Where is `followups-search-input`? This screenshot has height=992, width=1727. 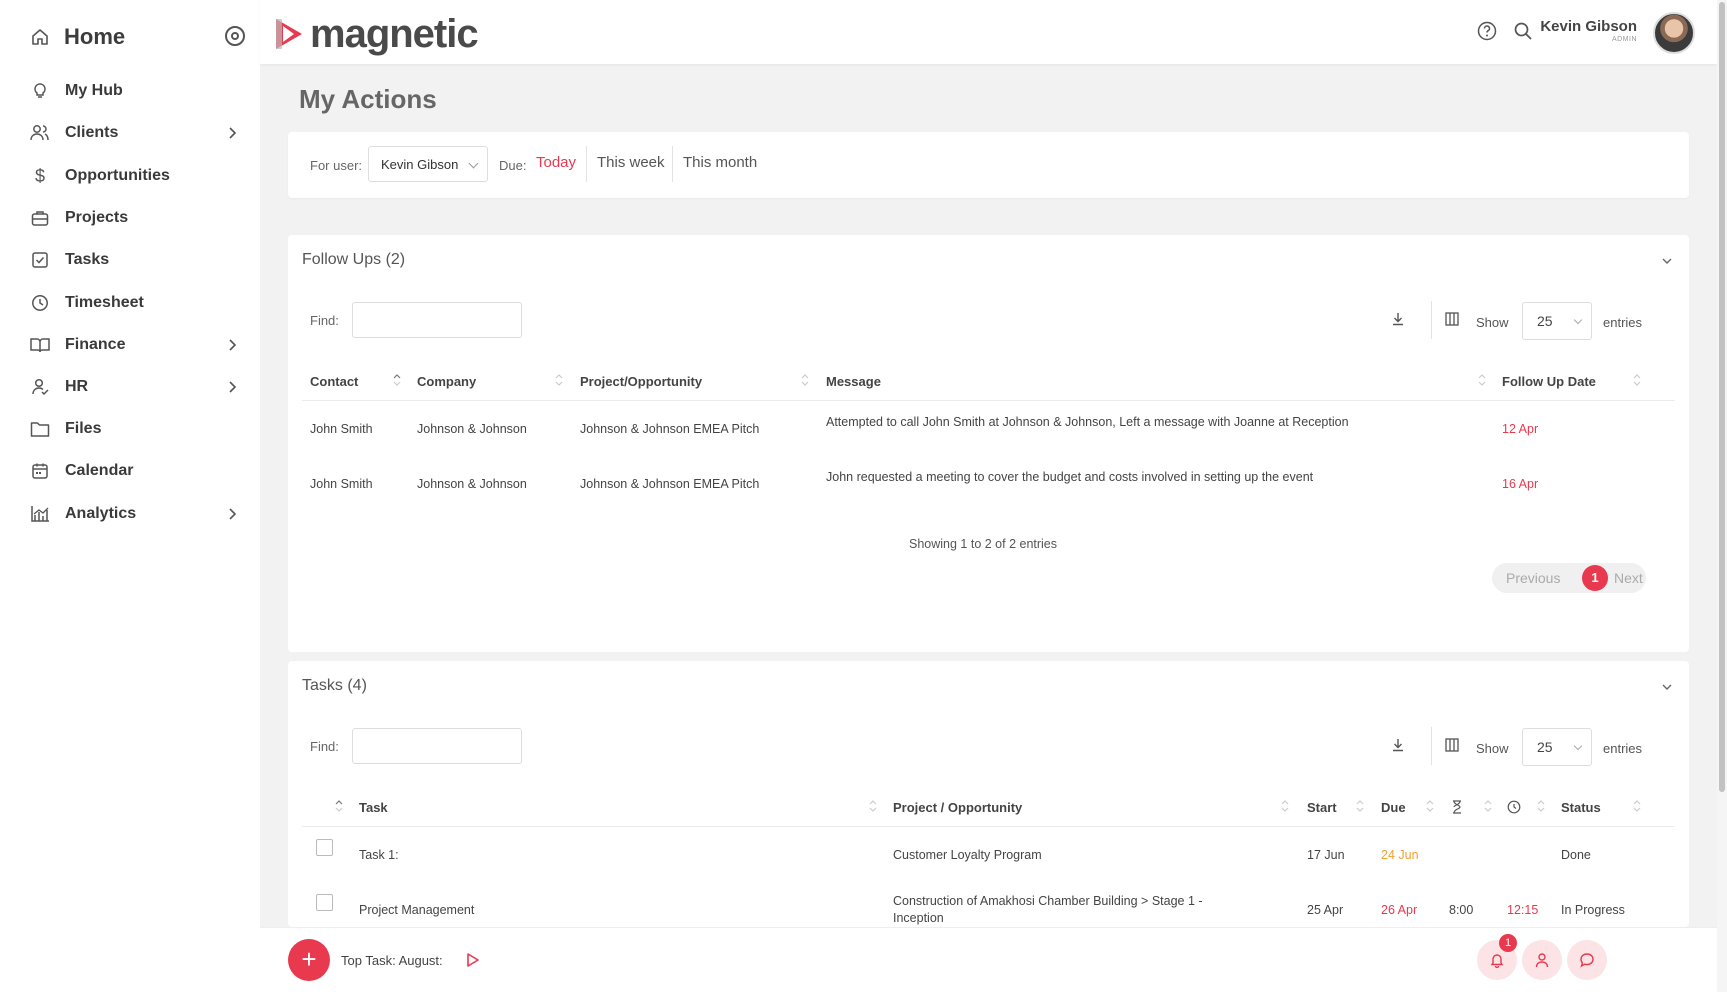 followups-search-input is located at coordinates (437, 320).